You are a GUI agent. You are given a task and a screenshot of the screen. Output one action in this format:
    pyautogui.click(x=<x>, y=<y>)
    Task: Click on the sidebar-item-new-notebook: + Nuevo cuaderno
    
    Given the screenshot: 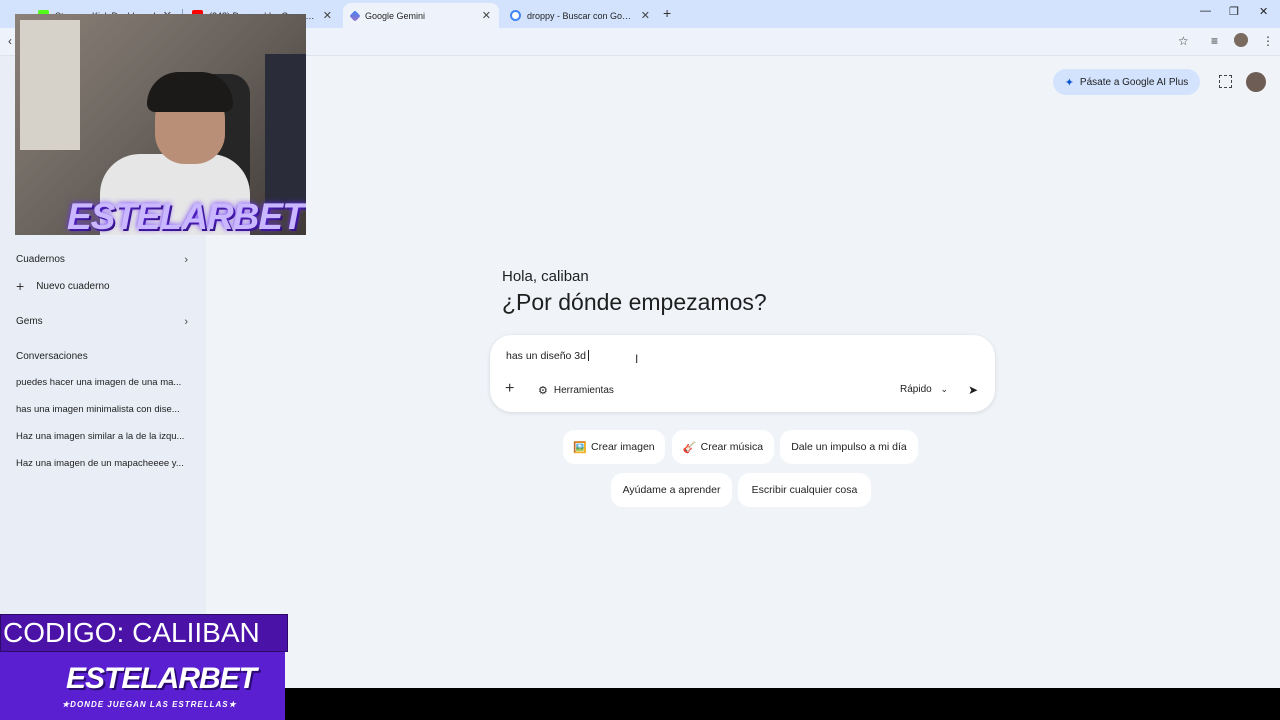 What is the action you would take?
    pyautogui.click(x=104, y=286)
    